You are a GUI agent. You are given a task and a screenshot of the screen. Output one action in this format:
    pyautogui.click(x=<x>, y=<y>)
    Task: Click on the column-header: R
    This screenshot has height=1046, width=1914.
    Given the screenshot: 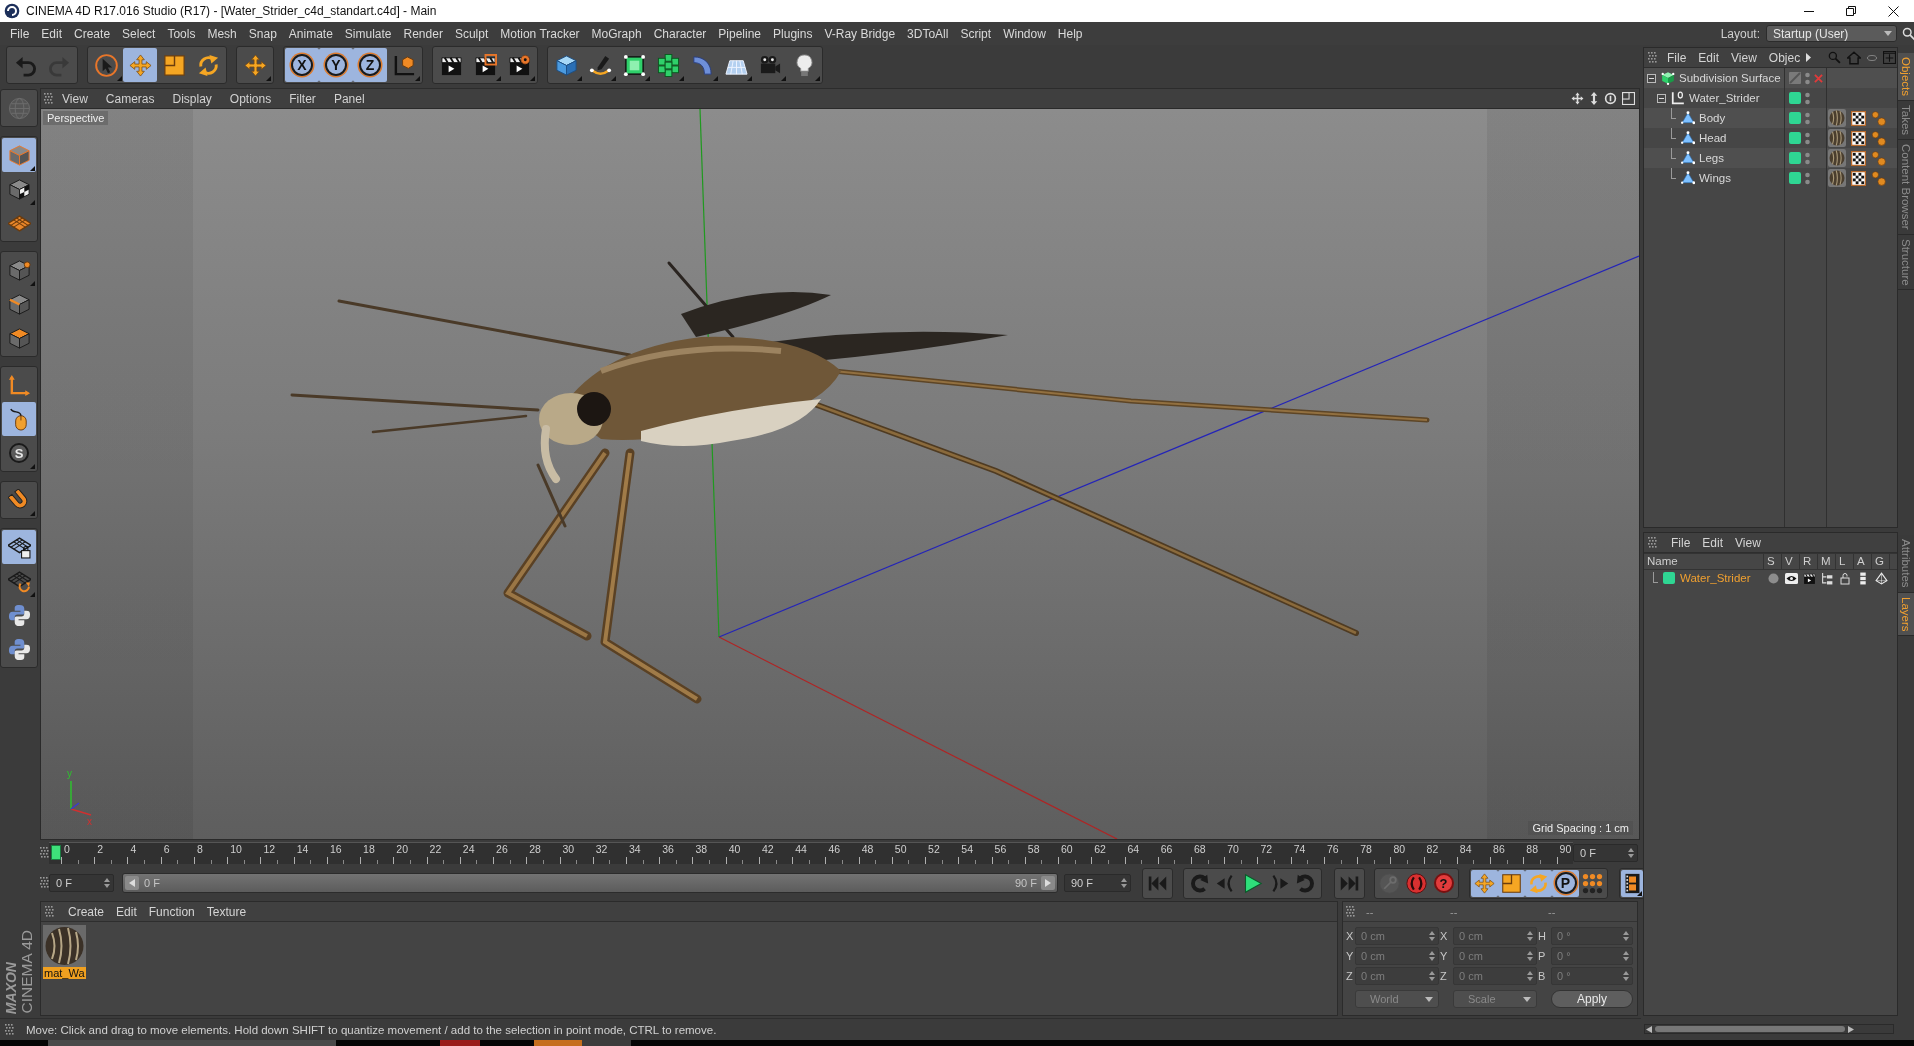 What is the action you would take?
    pyautogui.click(x=1809, y=561)
    